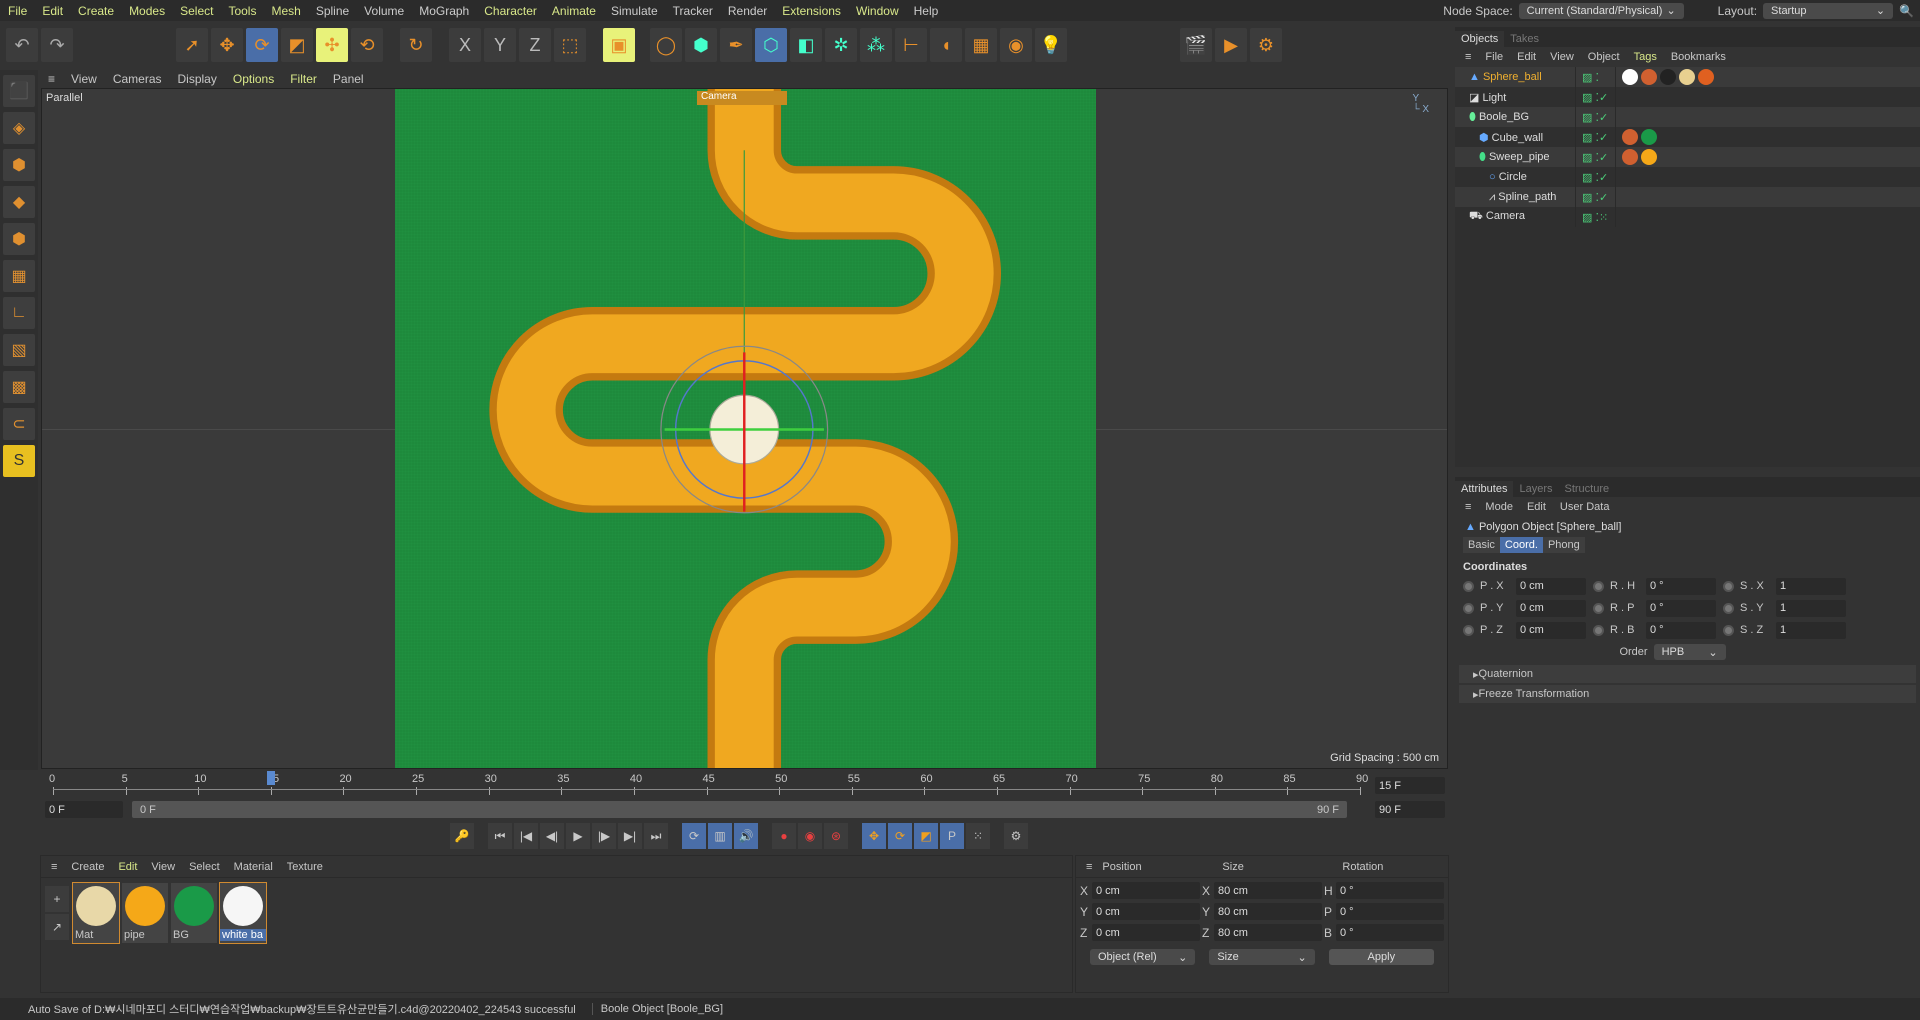 The height and width of the screenshot is (1020, 1920). Describe the element at coordinates (926, 11) in the screenshot. I see `menu-help: Help` at that location.